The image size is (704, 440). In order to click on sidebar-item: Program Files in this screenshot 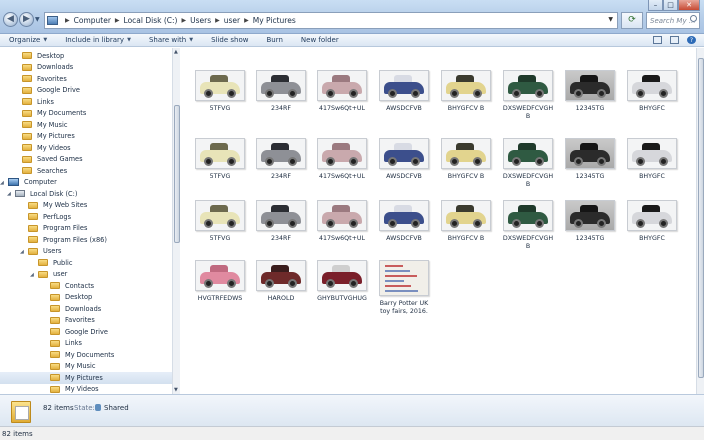, I will do `click(86, 229)`.